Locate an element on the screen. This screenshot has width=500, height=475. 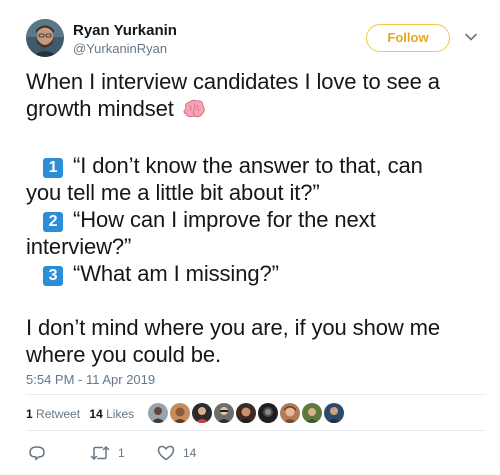
list-item-text: “I don’t know the answer to that, can is located at coordinates (248, 165).